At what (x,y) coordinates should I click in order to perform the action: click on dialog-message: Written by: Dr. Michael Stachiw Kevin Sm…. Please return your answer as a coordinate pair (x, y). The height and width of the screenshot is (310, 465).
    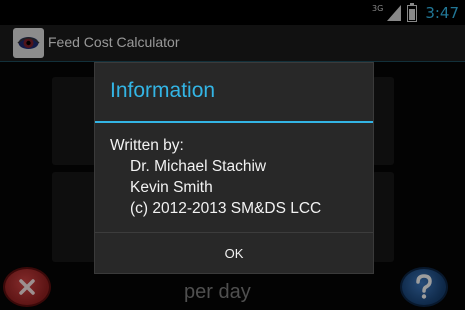
    Looking at the image, I should click on (215, 177).